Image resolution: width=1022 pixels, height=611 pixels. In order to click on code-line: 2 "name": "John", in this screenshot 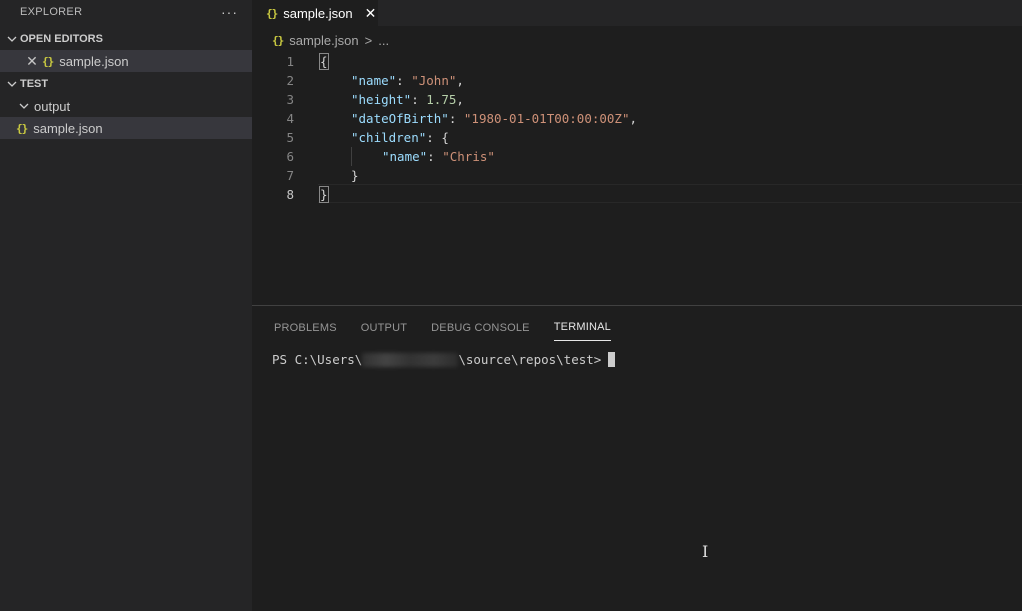, I will do `click(637, 80)`.